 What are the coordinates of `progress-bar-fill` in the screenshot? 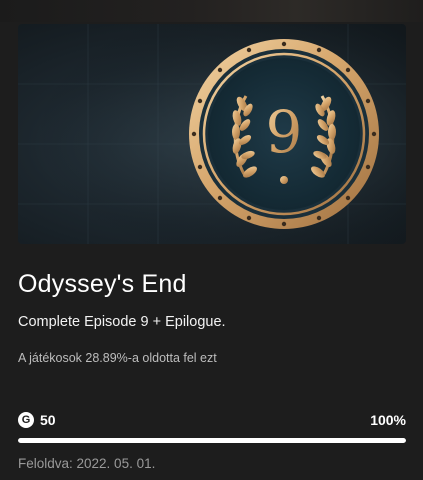 It's located at (212, 440).